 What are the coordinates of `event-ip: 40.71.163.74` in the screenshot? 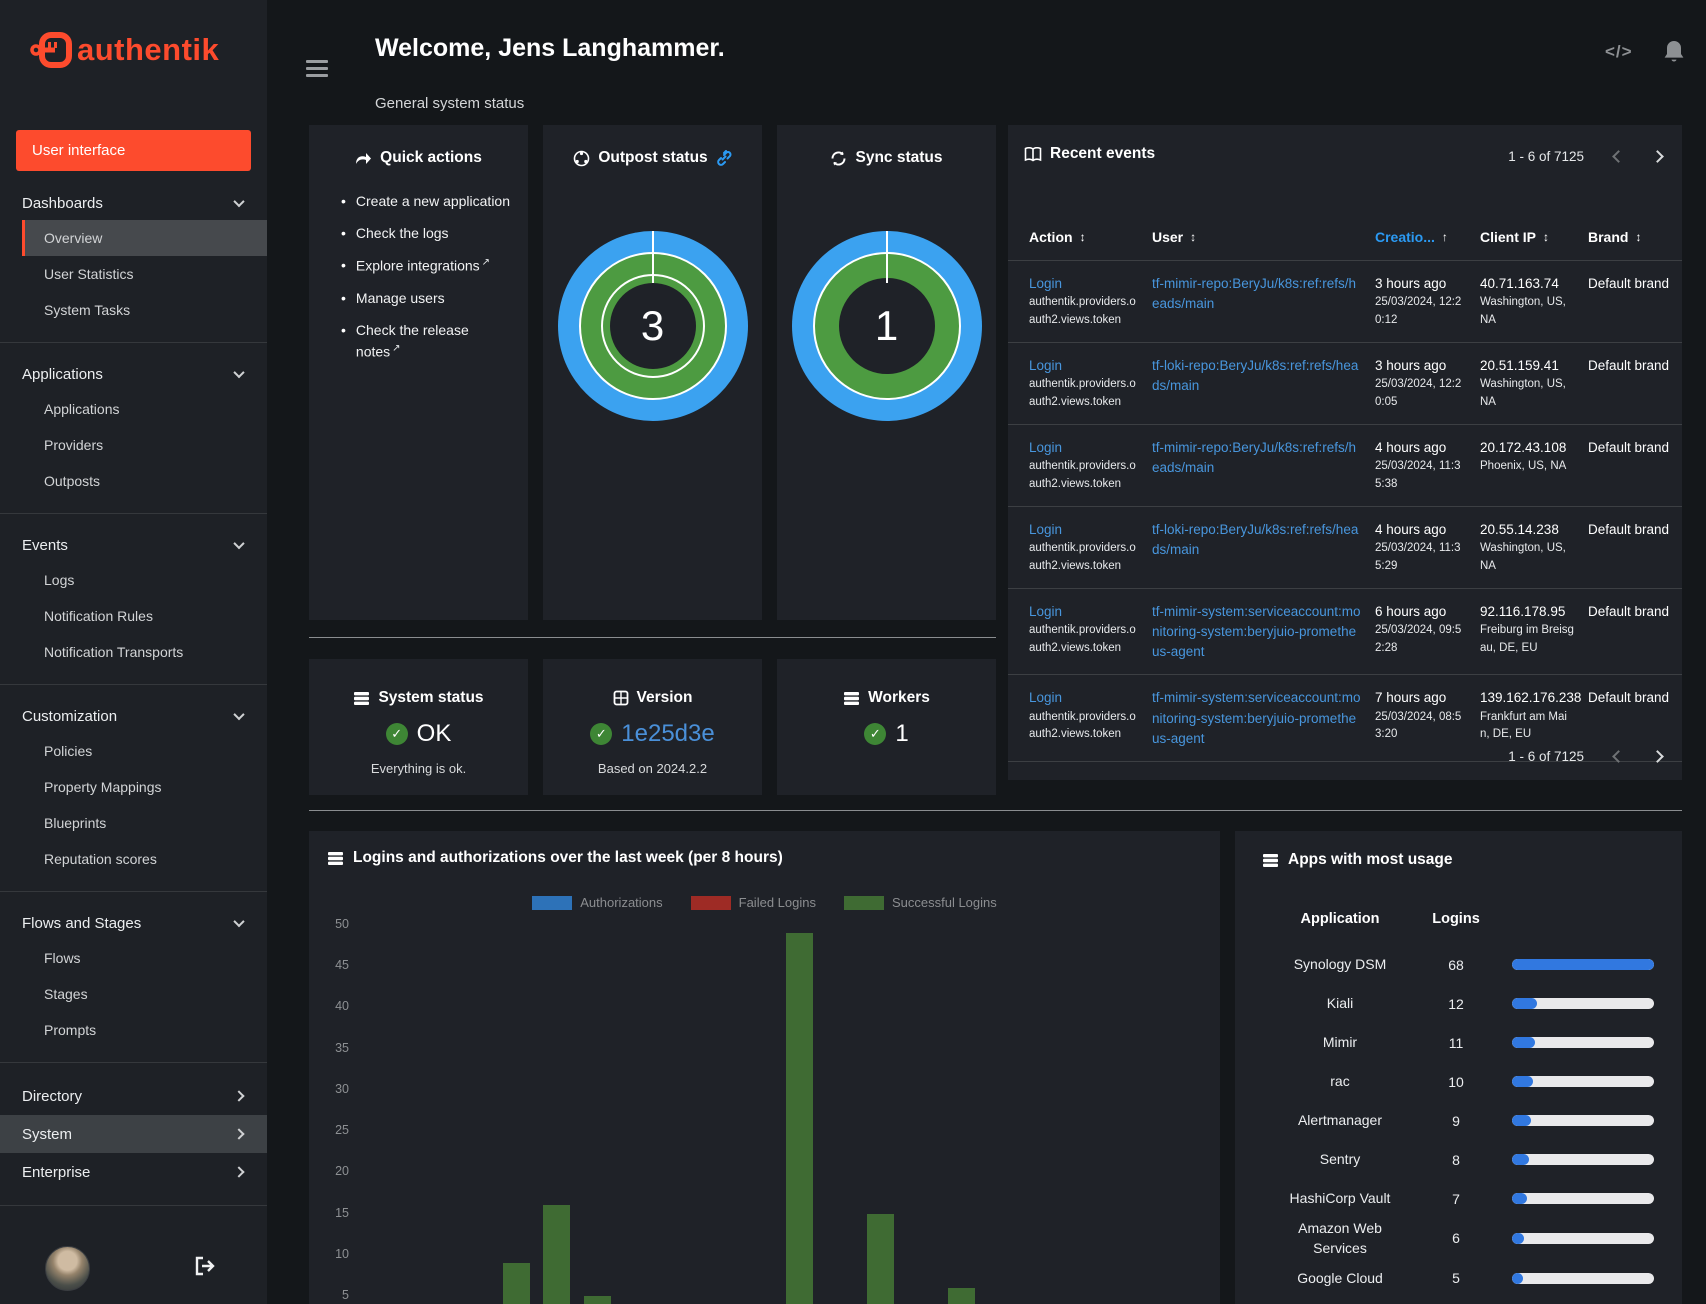 It's located at (1519, 283).